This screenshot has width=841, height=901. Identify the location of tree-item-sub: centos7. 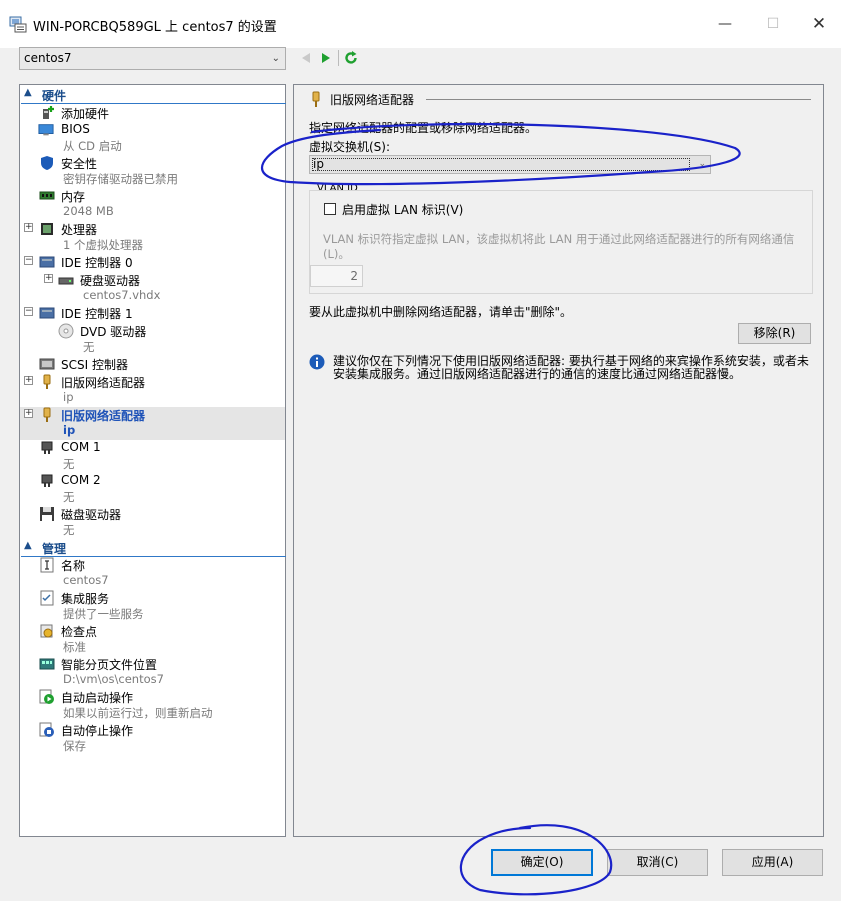
(86, 580).